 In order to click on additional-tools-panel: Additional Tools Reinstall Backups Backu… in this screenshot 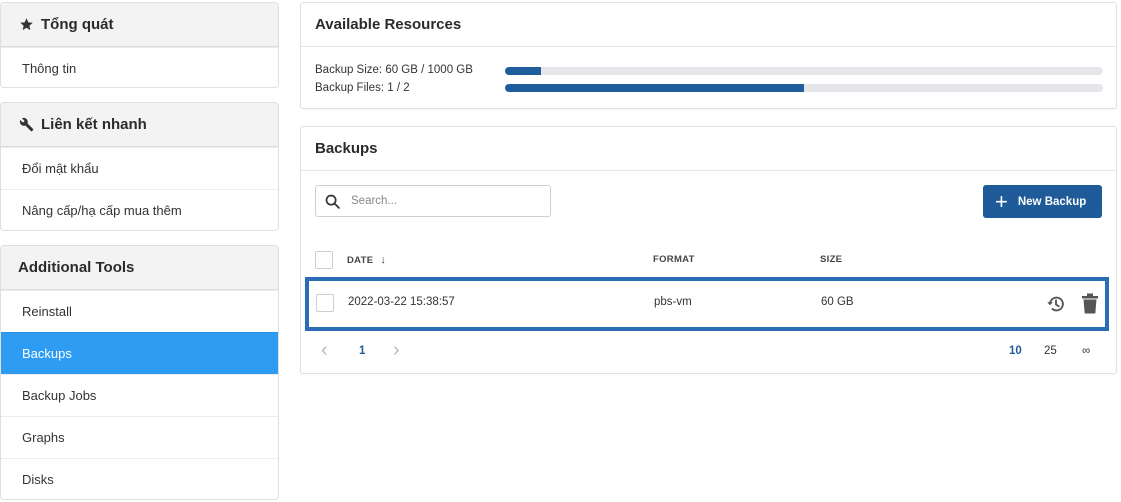, I will do `click(139, 372)`.